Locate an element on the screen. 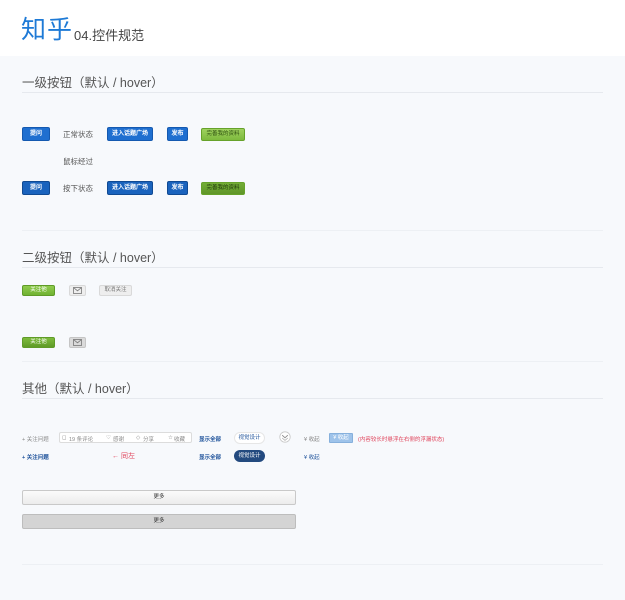 This screenshot has width=625, height=600. star-icon: ☆ is located at coordinates (170, 438).